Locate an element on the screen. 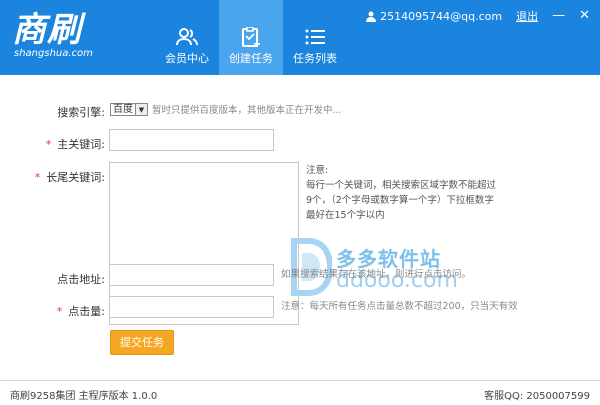 This screenshot has height=405, width=600. longtail-hint-line: 注意: is located at coordinates (317, 170).